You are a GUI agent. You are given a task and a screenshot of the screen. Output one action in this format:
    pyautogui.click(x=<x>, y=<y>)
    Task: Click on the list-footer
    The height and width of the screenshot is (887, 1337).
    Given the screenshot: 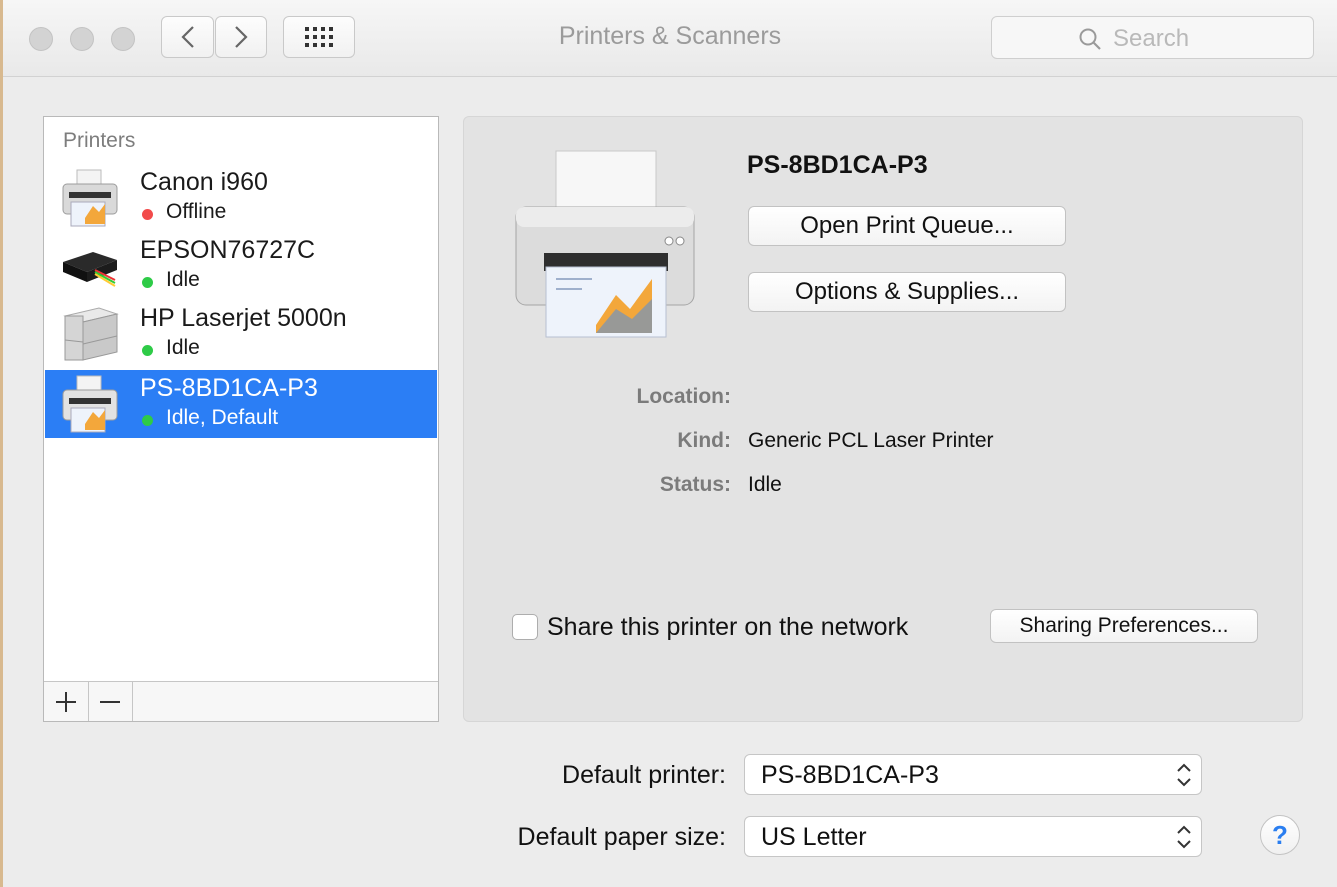 What is the action you would take?
    pyautogui.click(x=241, y=701)
    